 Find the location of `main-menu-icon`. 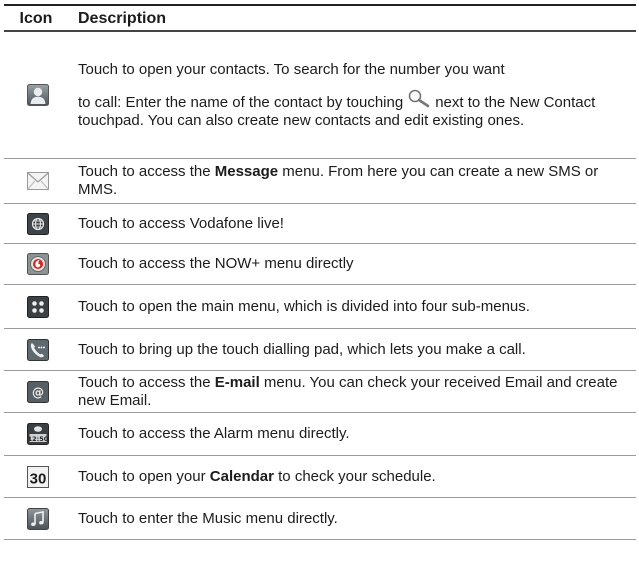

main-menu-icon is located at coordinates (38, 306).